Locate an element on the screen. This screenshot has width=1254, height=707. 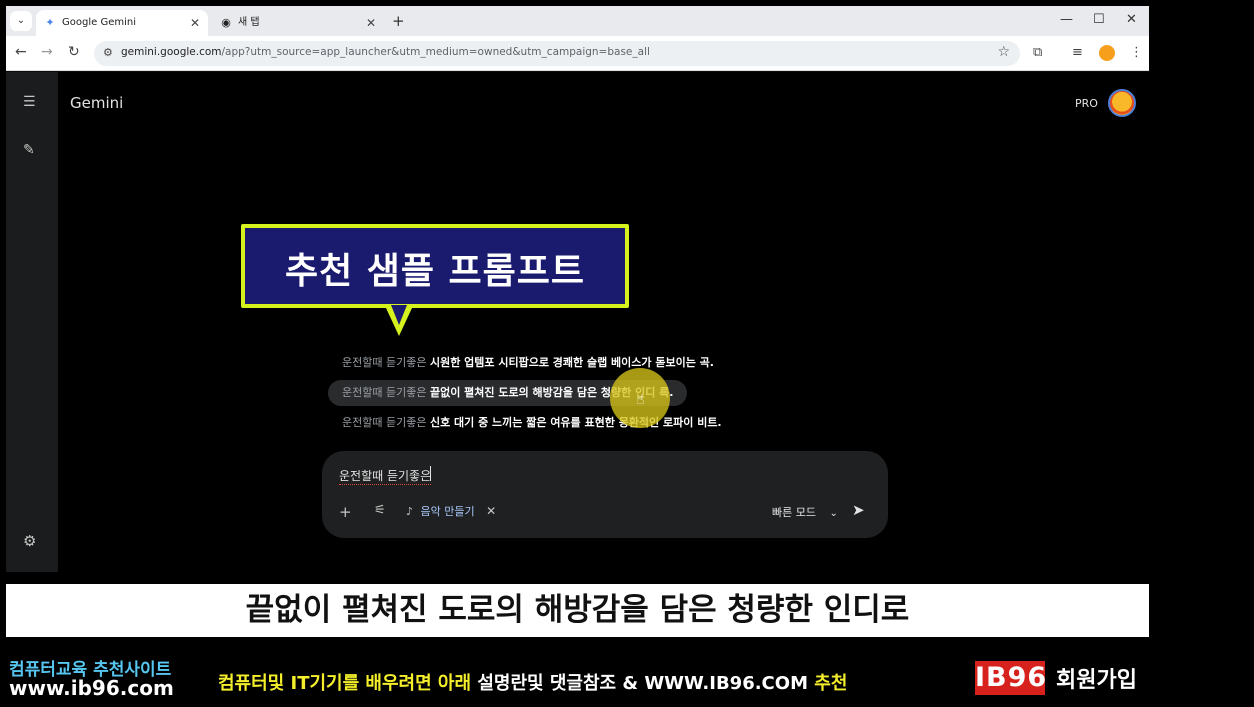
kebab-menu-icon: ⋮ is located at coordinates (1136, 52).